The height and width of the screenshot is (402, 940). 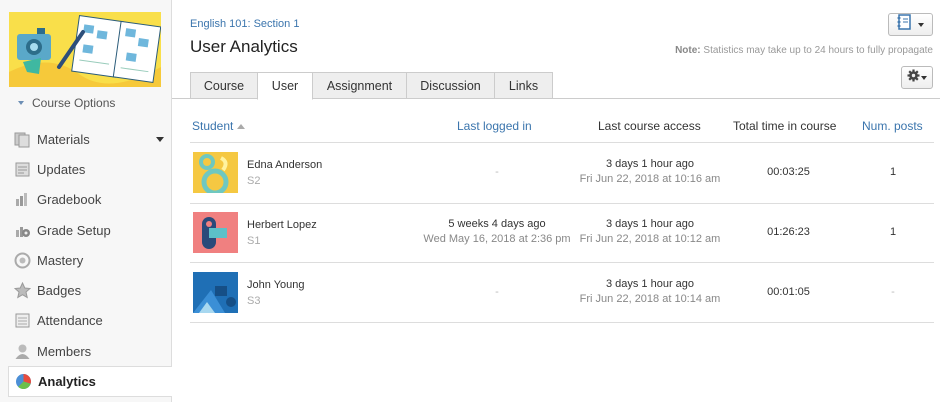 What do you see at coordinates (893, 292) in the screenshot?
I see `num-posts-cell: -` at bounding box center [893, 292].